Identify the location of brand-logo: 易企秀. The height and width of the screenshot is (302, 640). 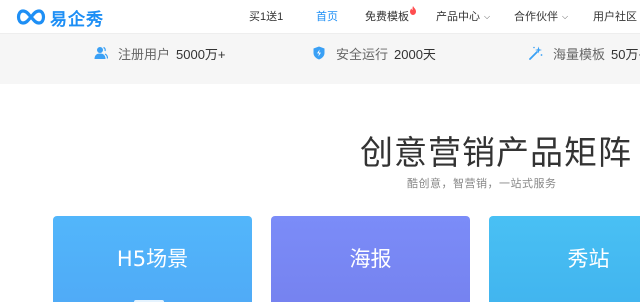
(59, 18).